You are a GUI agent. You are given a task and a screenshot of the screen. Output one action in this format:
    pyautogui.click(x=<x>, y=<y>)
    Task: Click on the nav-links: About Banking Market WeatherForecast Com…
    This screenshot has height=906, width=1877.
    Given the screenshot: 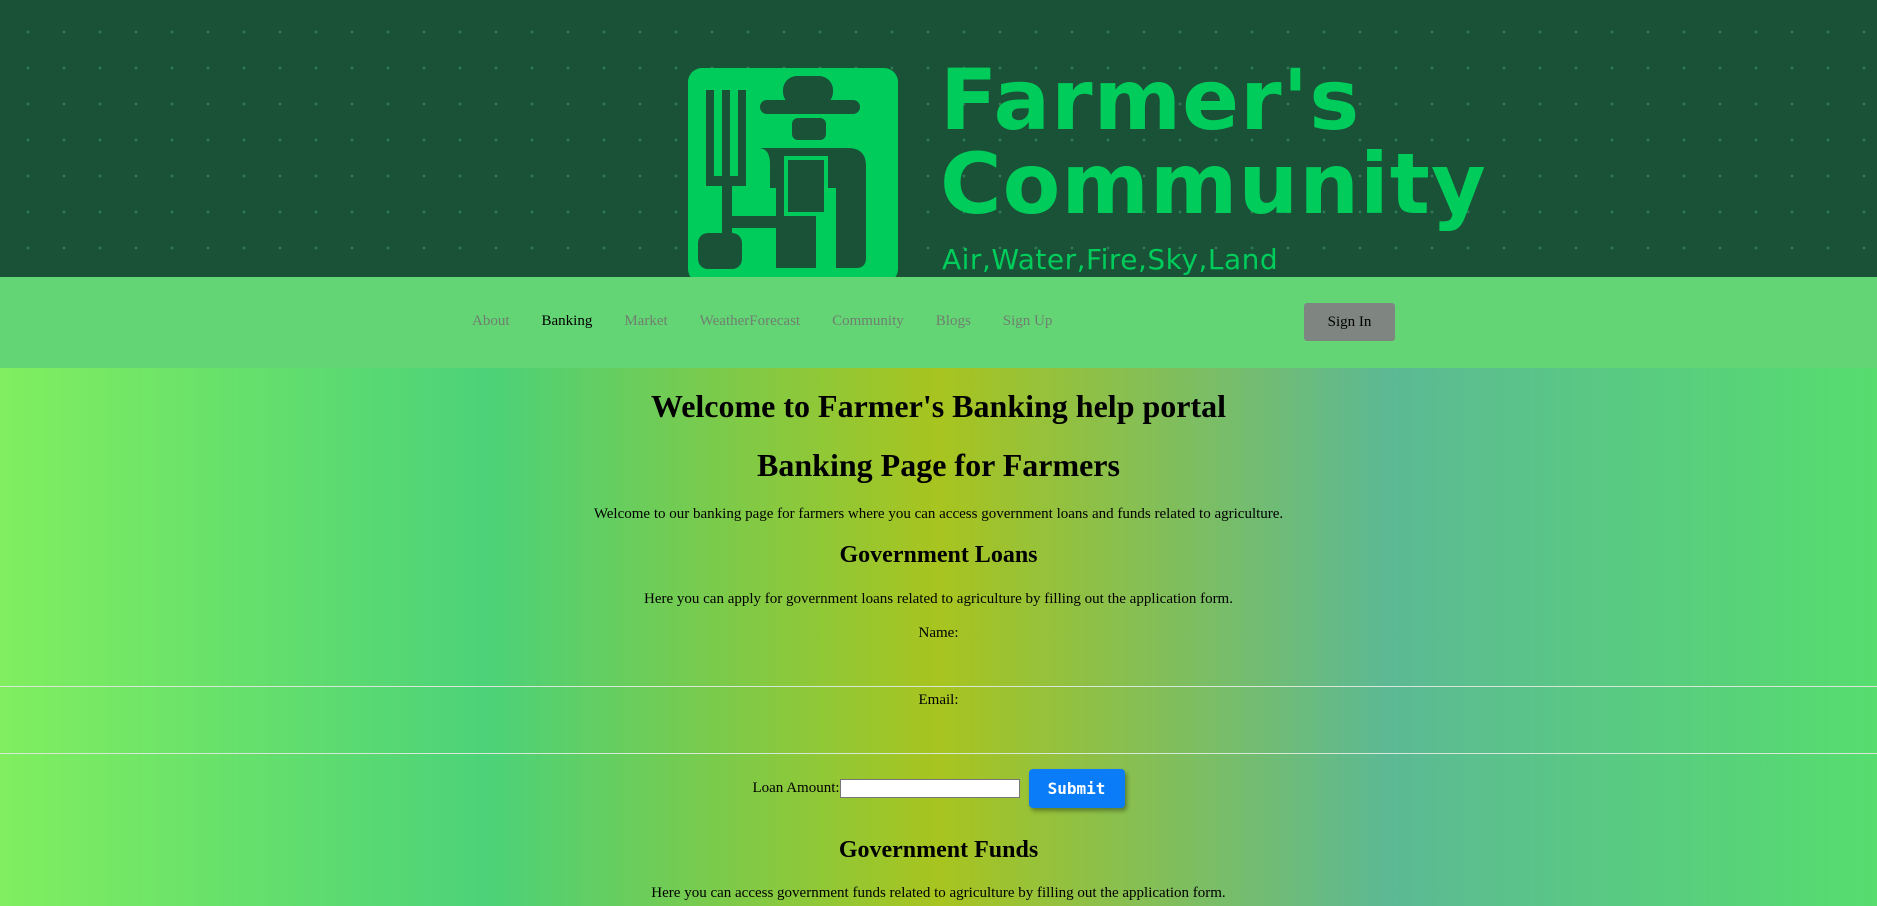 What is the action you would take?
    pyautogui.click(x=778, y=321)
    